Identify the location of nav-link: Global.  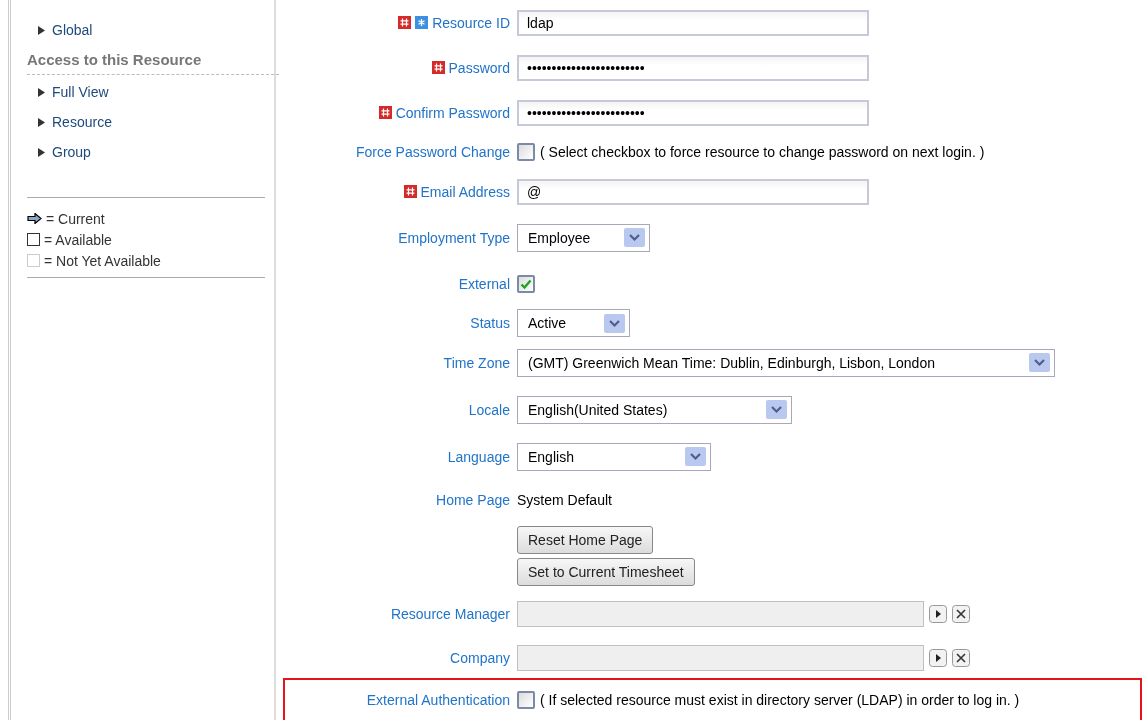
(72, 30).